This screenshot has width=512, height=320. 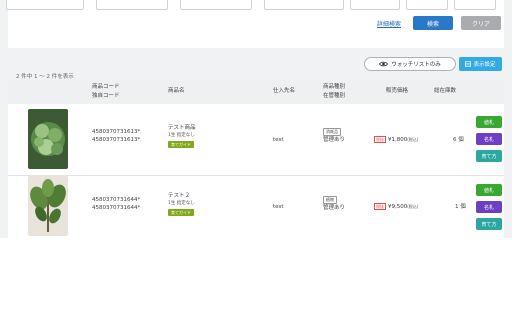 What do you see at coordinates (116, 204) in the screenshot?
I see `product-codes: 4580370731644* 4580370731644*` at bounding box center [116, 204].